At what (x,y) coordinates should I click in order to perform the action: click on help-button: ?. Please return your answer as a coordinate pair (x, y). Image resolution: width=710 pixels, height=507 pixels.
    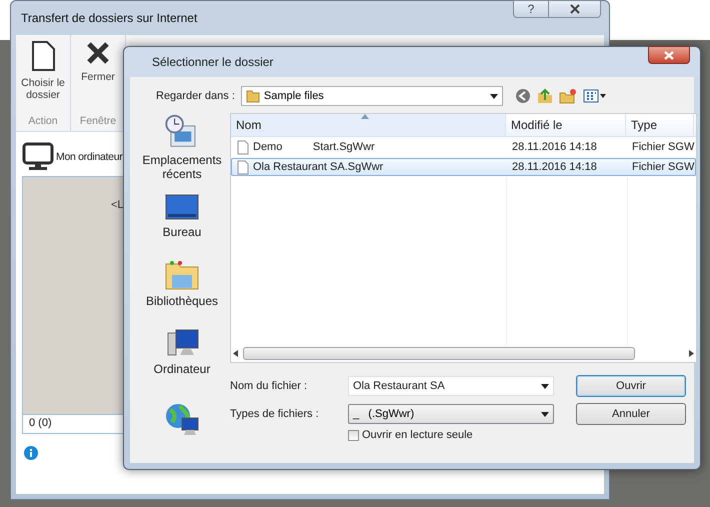
    Looking at the image, I should click on (531, 9).